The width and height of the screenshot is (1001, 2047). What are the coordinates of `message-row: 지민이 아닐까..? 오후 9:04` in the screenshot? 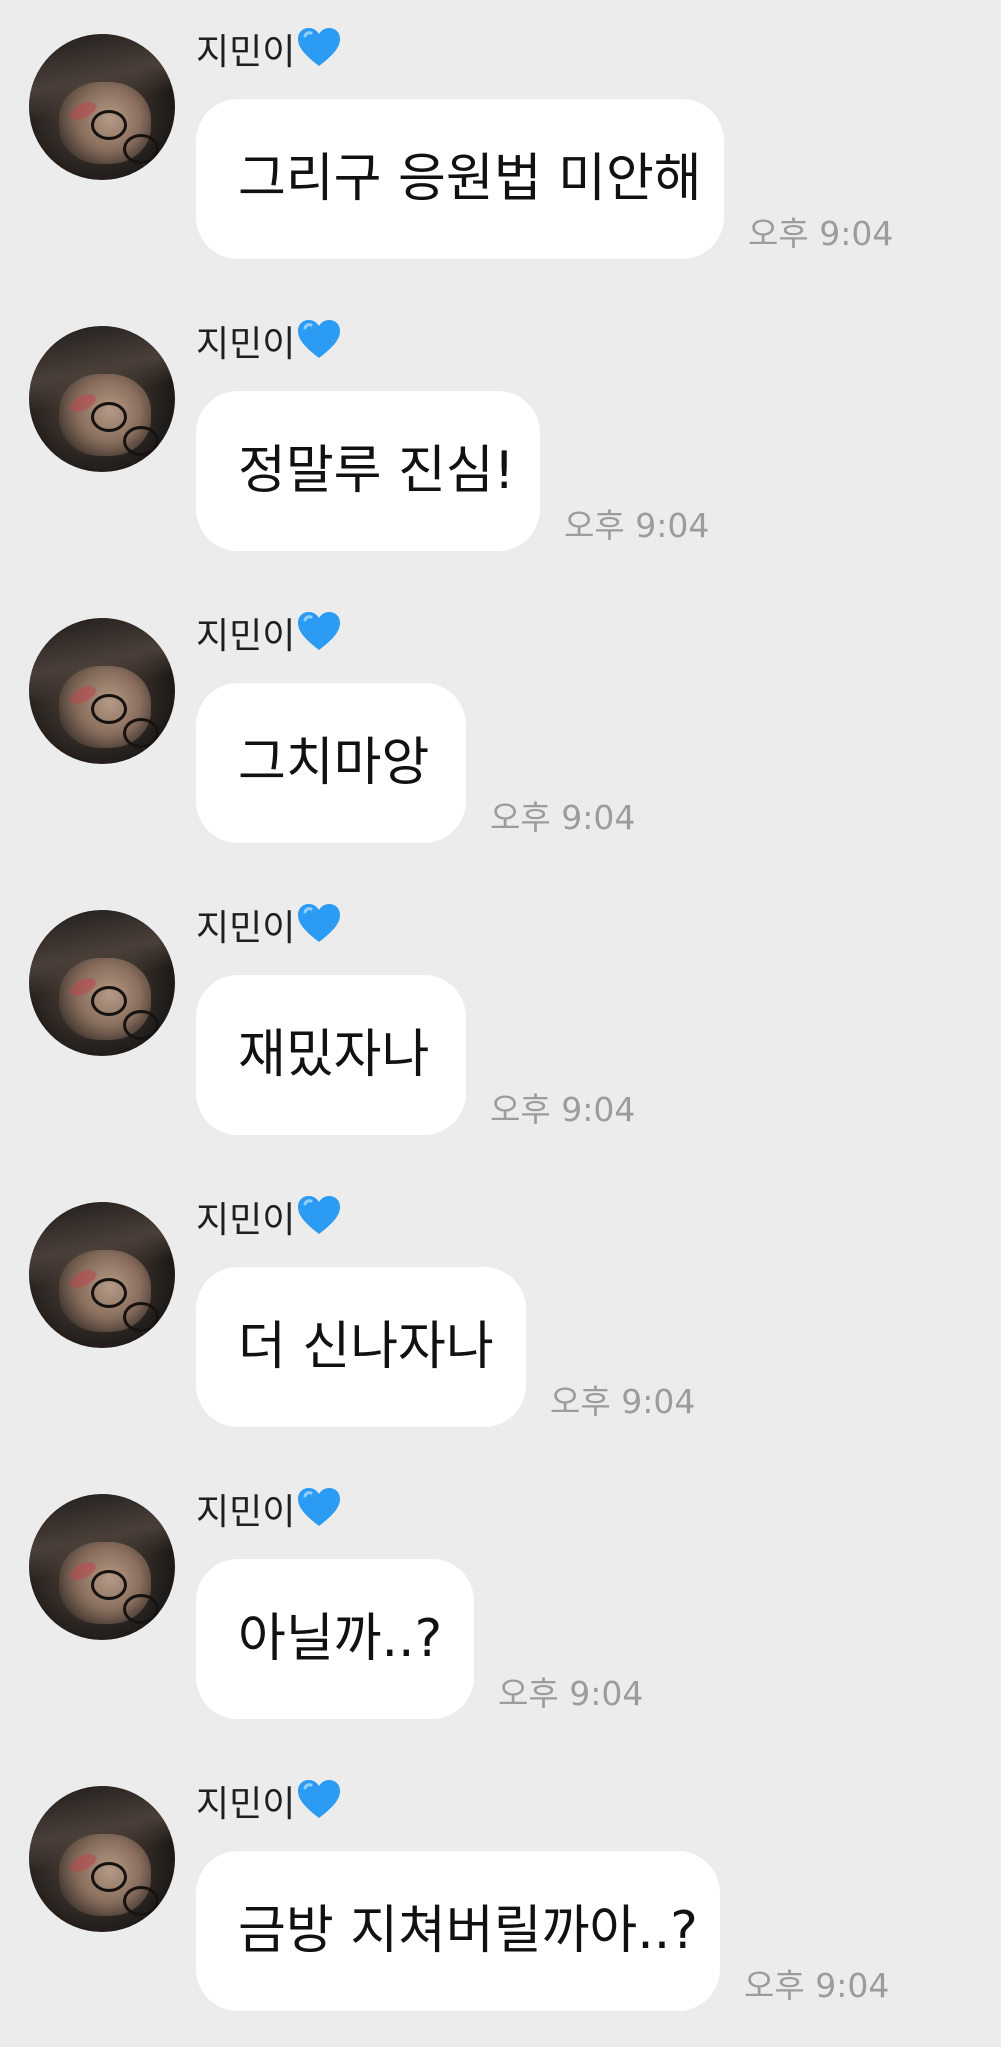 It's located at (500, 1606).